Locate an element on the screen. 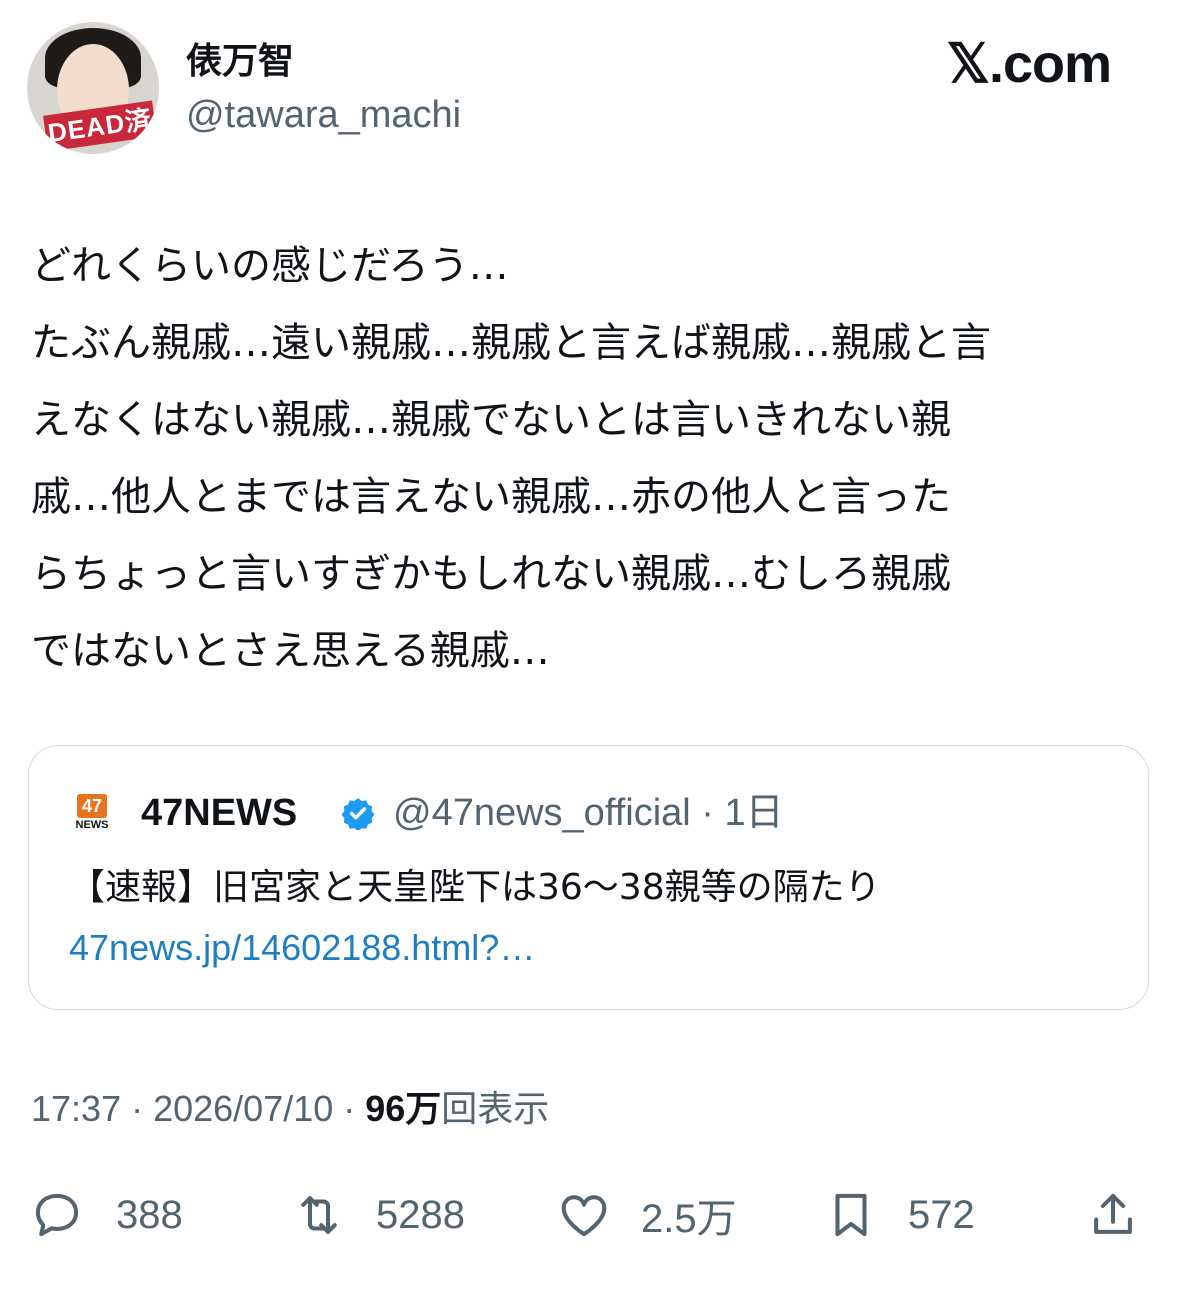 The image size is (1179, 1293). like-count: 2.5万 is located at coordinates (689, 1219).